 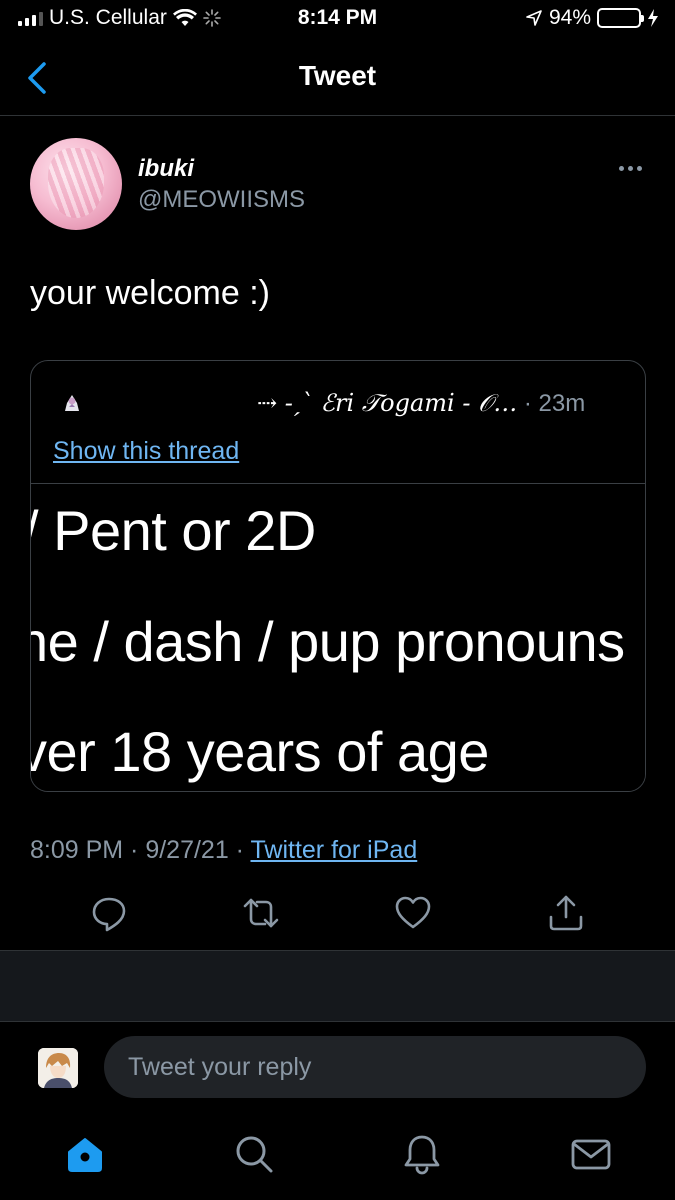 What do you see at coordinates (85, 1154) in the screenshot?
I see `home-icon` at bounding box center [85, 1154].